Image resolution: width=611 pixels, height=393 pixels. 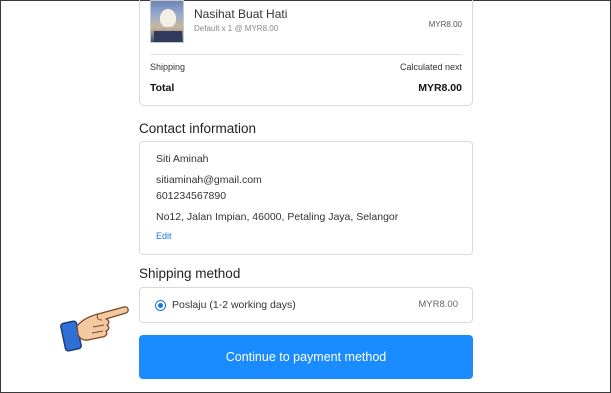 I want to click on contact-name: Siti Aminah, so click(x=182, y=159).